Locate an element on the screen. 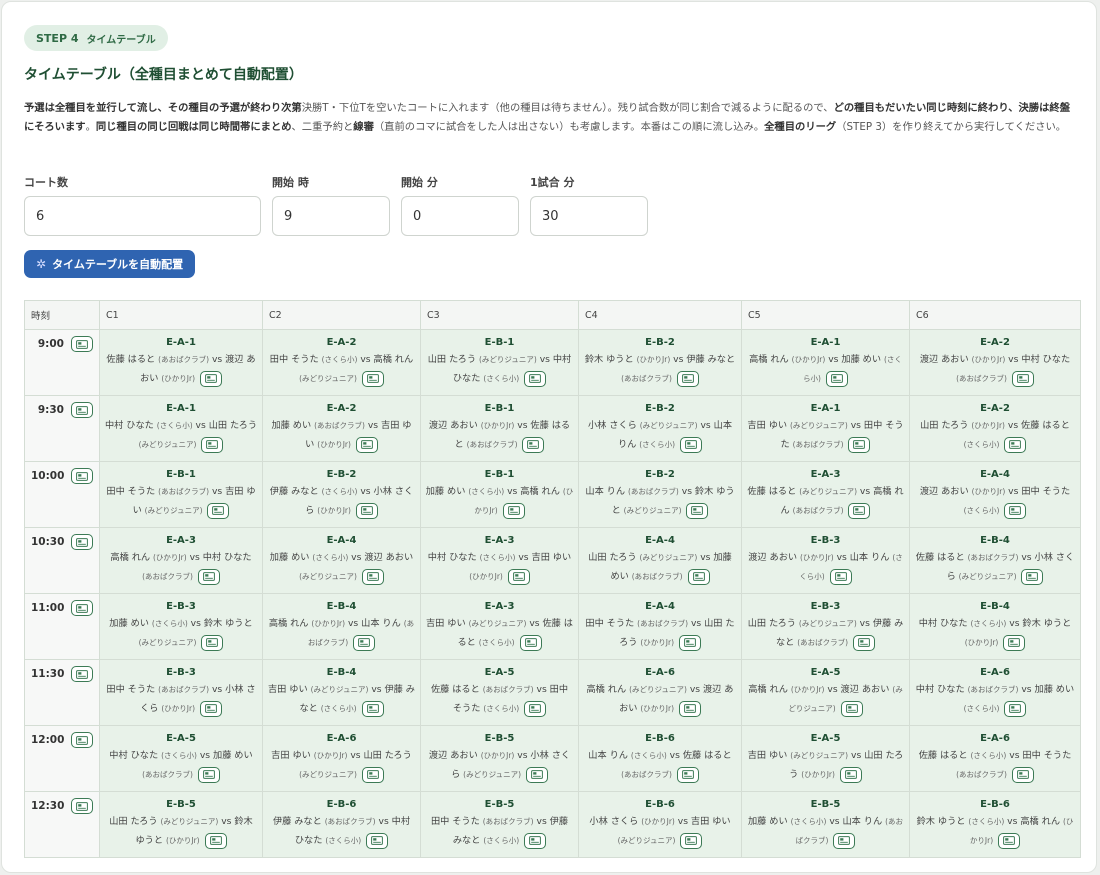 The height and width of the screenshot is (875, 1100). start-hour-input is located at coordinates (331, 216).